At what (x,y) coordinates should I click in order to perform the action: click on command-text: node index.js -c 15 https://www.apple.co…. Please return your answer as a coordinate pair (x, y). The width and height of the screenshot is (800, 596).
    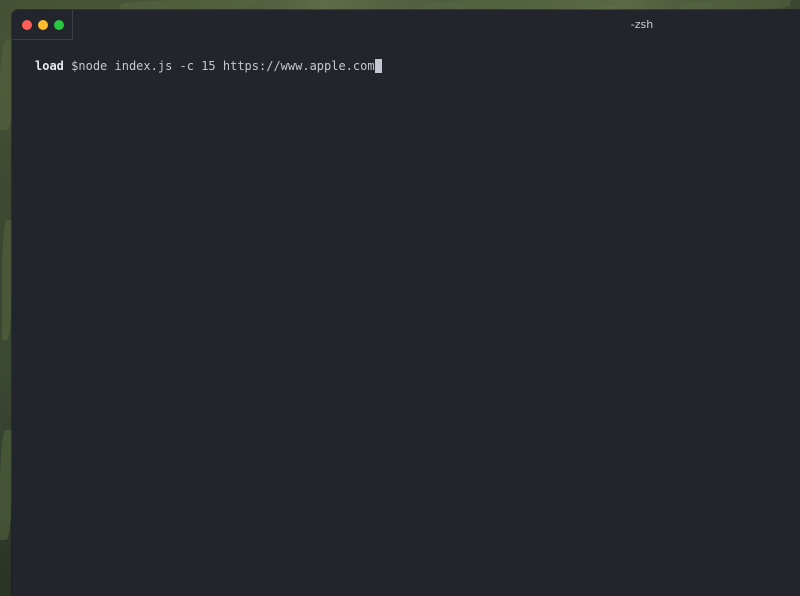
    Looking at the image, I should click on (226, 66).